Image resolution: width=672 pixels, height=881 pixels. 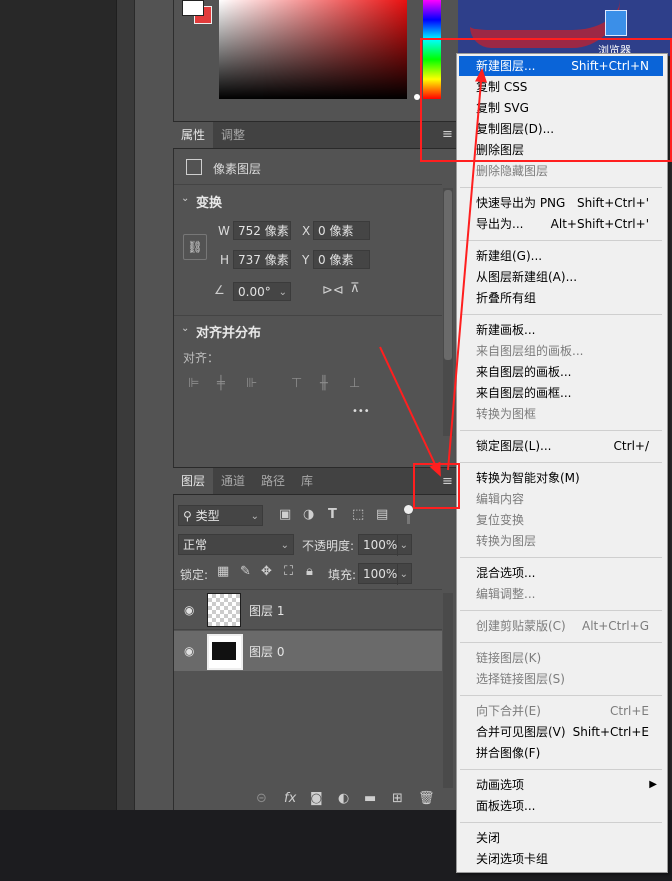 What do you see at coordinates (290, 799) in the screenshot?
I see `fx-icon: fx` at bounding box center [290, 799].